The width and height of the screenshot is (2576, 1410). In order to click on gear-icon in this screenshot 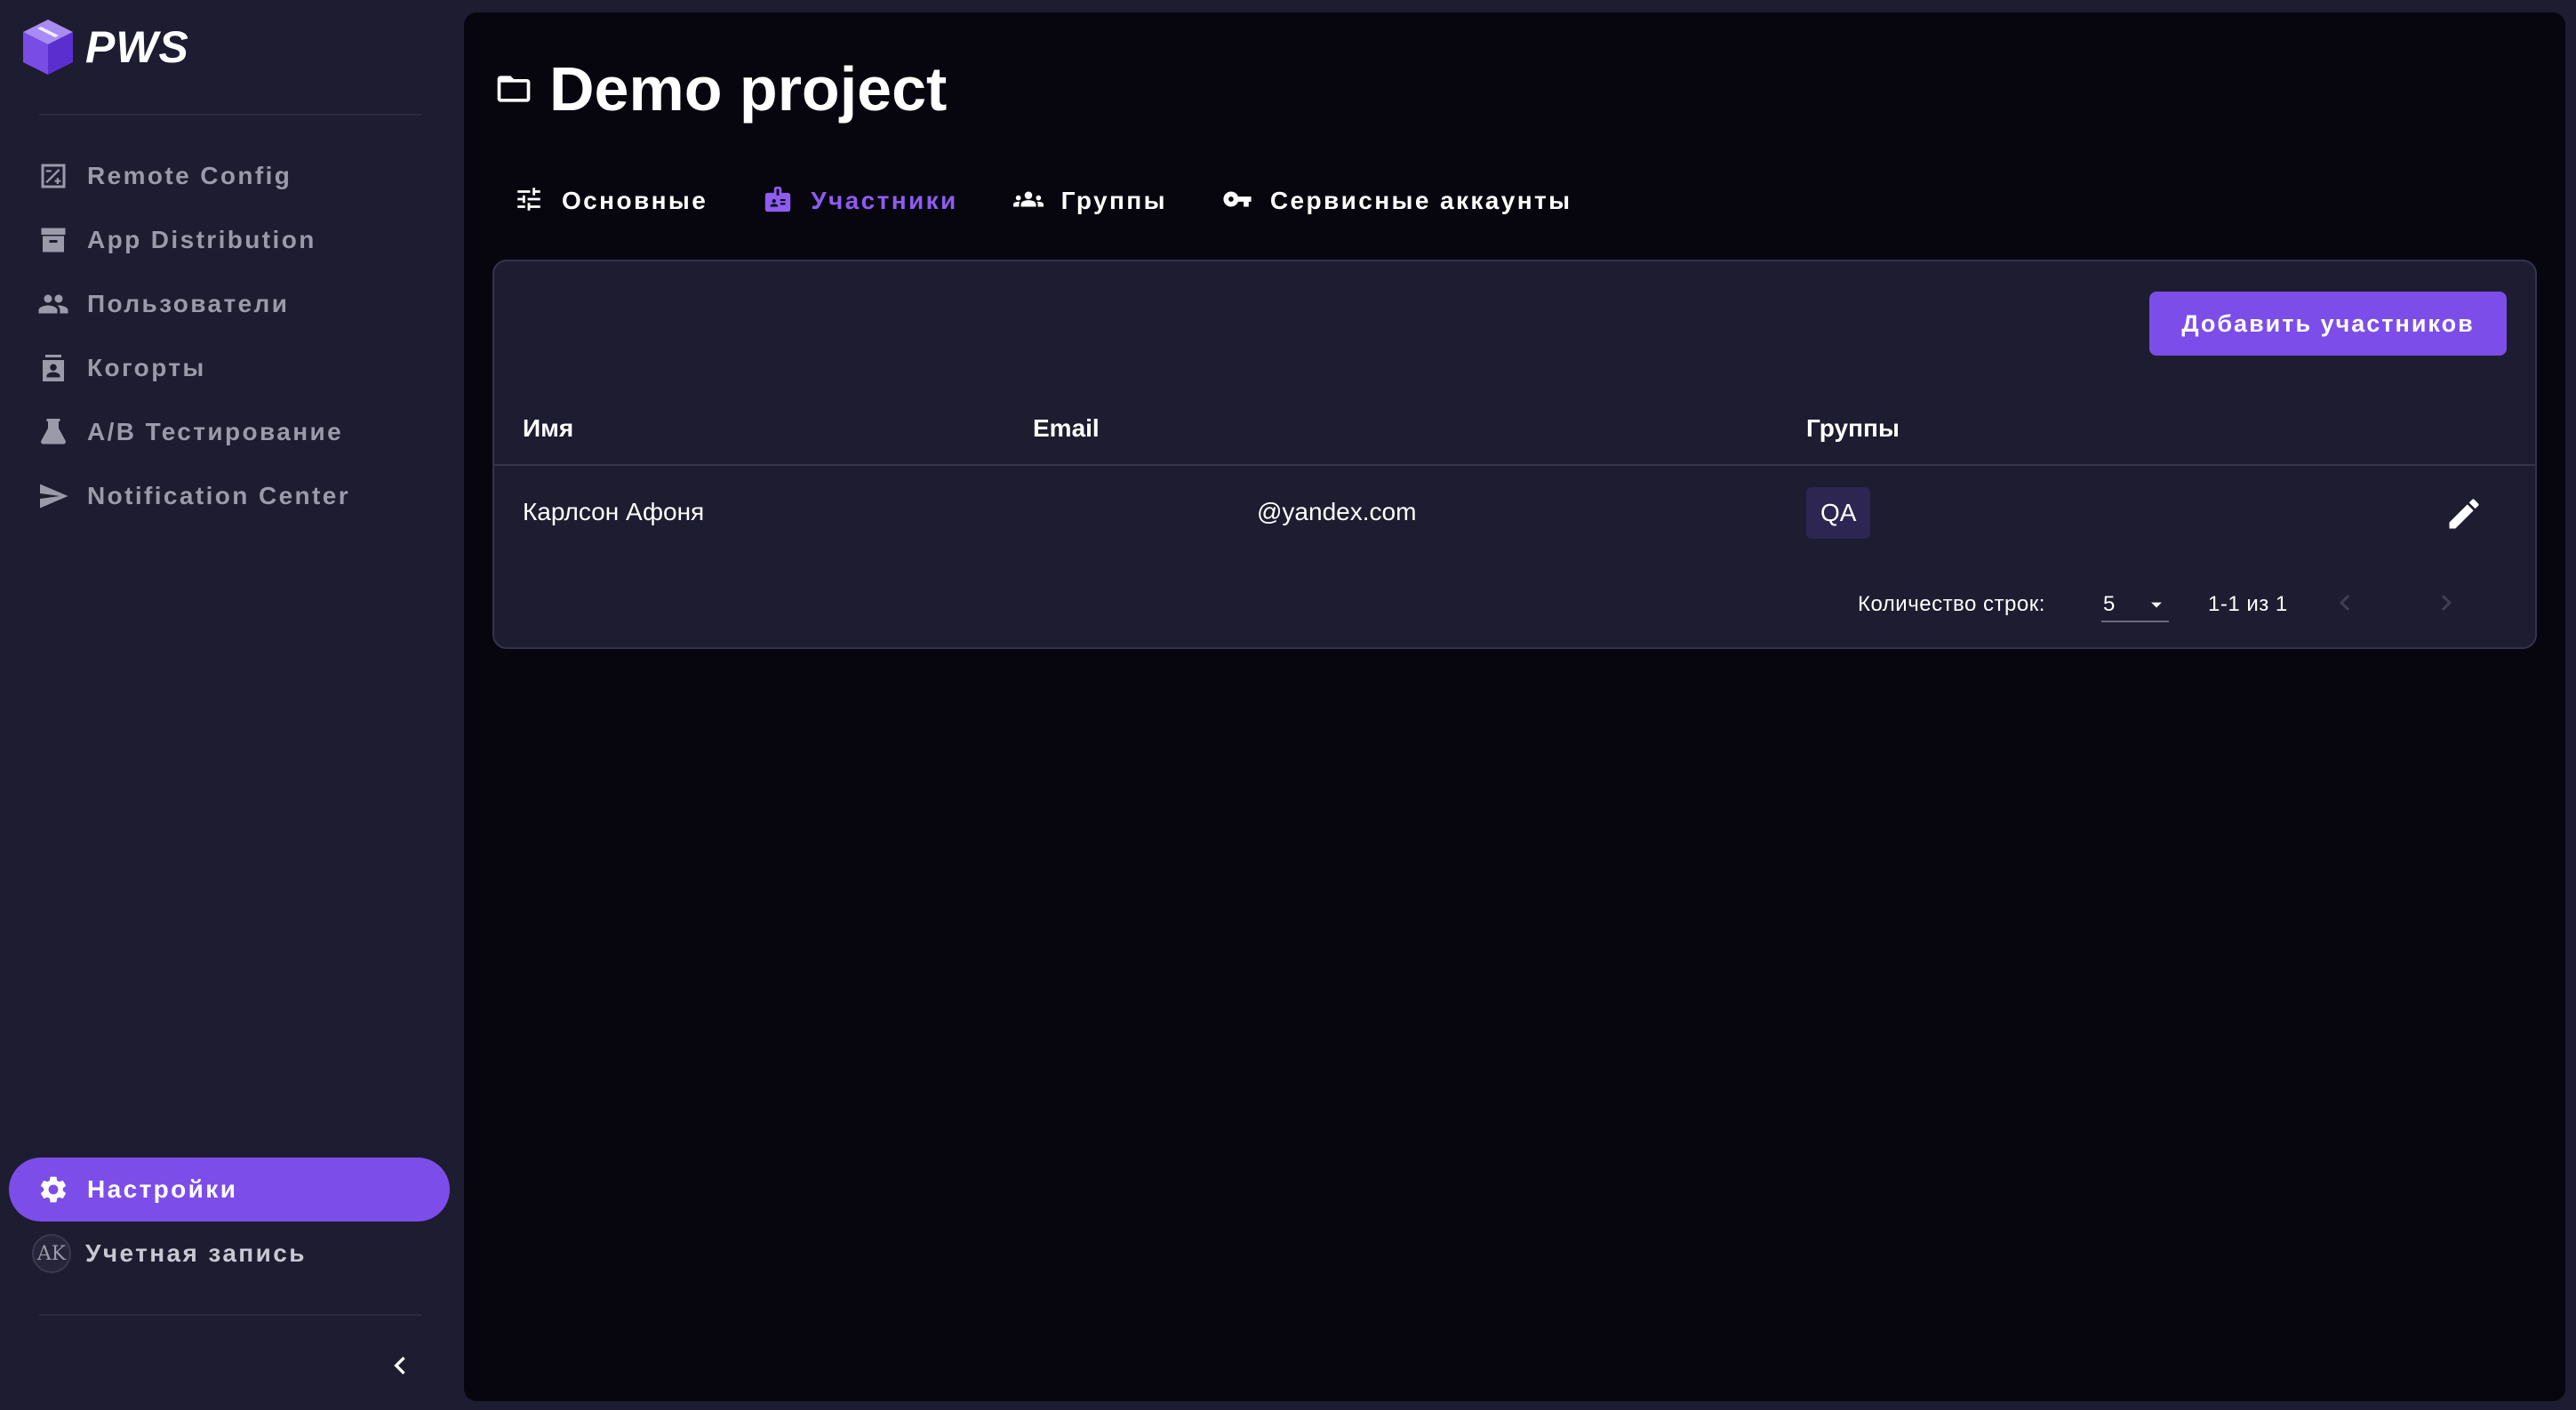, I will do `click(53, 1190)`.